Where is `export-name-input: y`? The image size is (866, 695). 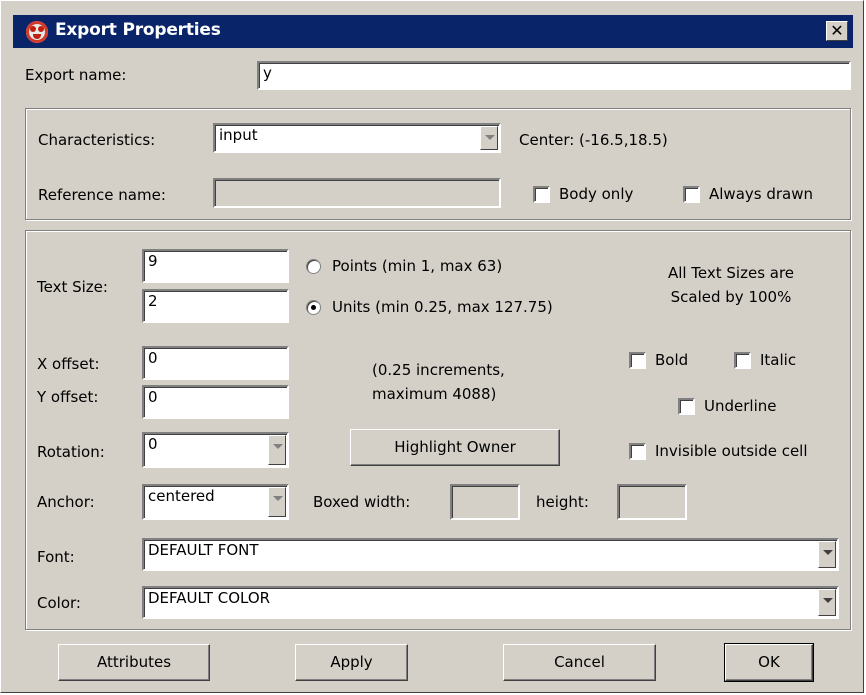
export-name-input: y is located at coordinates (554, 75).